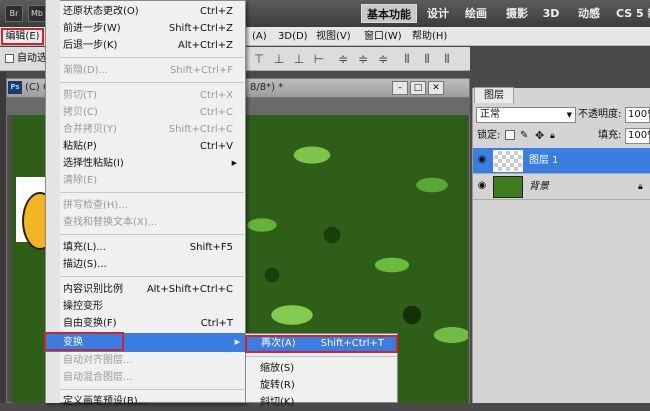 This screenshot has width=650, height=411. What do you see at coordinates (508, 161) in the screenshot?
I see `layer1-thumbnail` at bounding box center [508, 161].